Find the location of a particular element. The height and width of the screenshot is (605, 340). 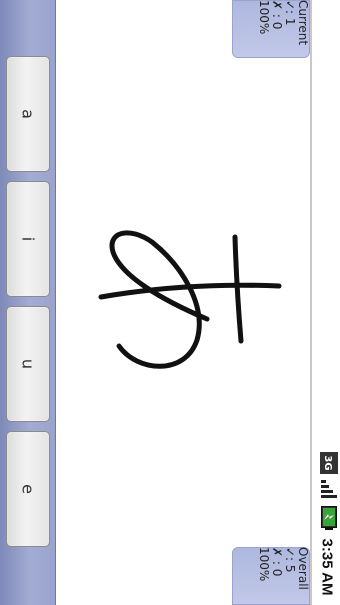

stroke-vertical is located at coordinates (238, 289).